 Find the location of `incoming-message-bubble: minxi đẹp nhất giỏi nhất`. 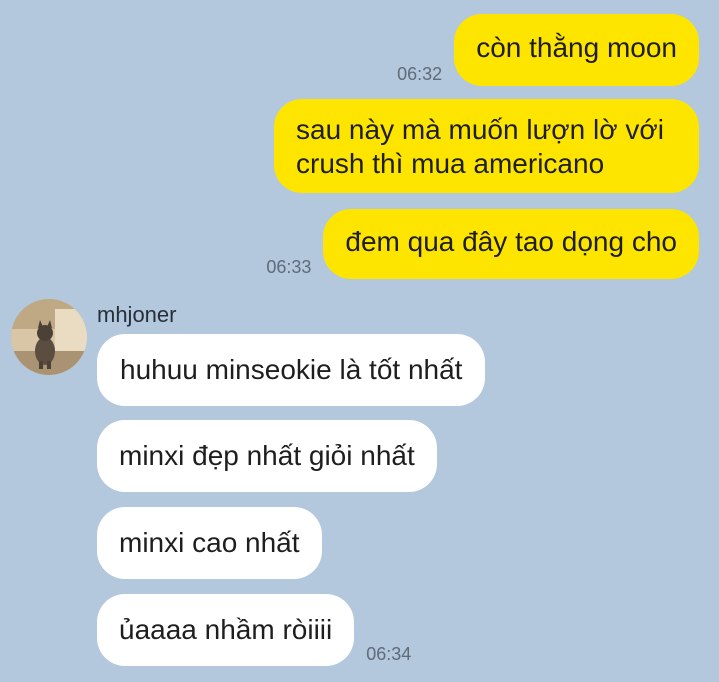

incoming-message-bubble: minxi đẹp nhất giỏi nhất is located at coordinates (267, 456).